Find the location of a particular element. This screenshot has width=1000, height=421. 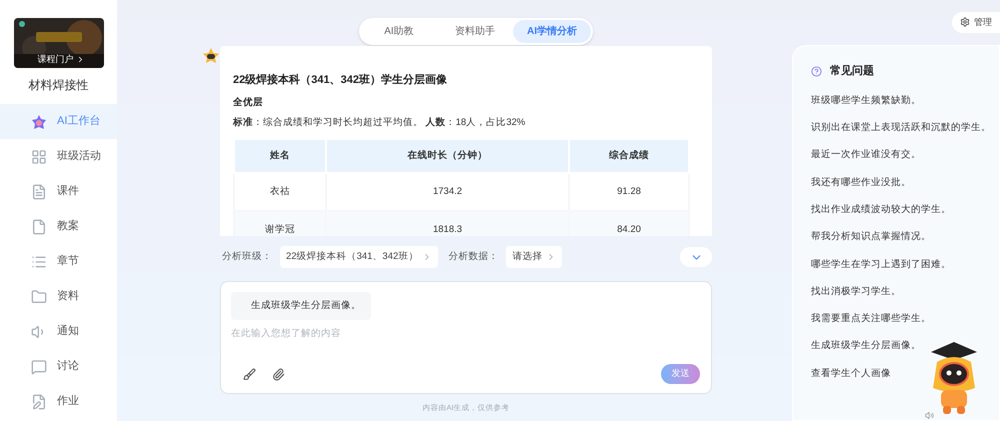

report-title: 22级焊接本科（341、342班）学生分层画像 is located at coordinates (340, 80).